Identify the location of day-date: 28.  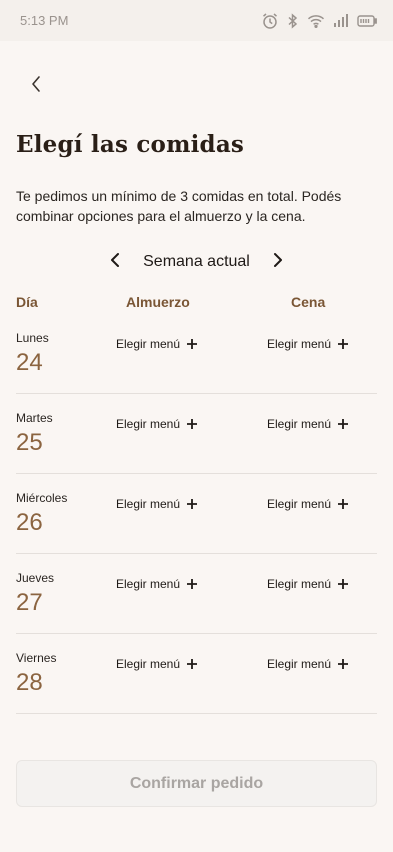
(29, 682).